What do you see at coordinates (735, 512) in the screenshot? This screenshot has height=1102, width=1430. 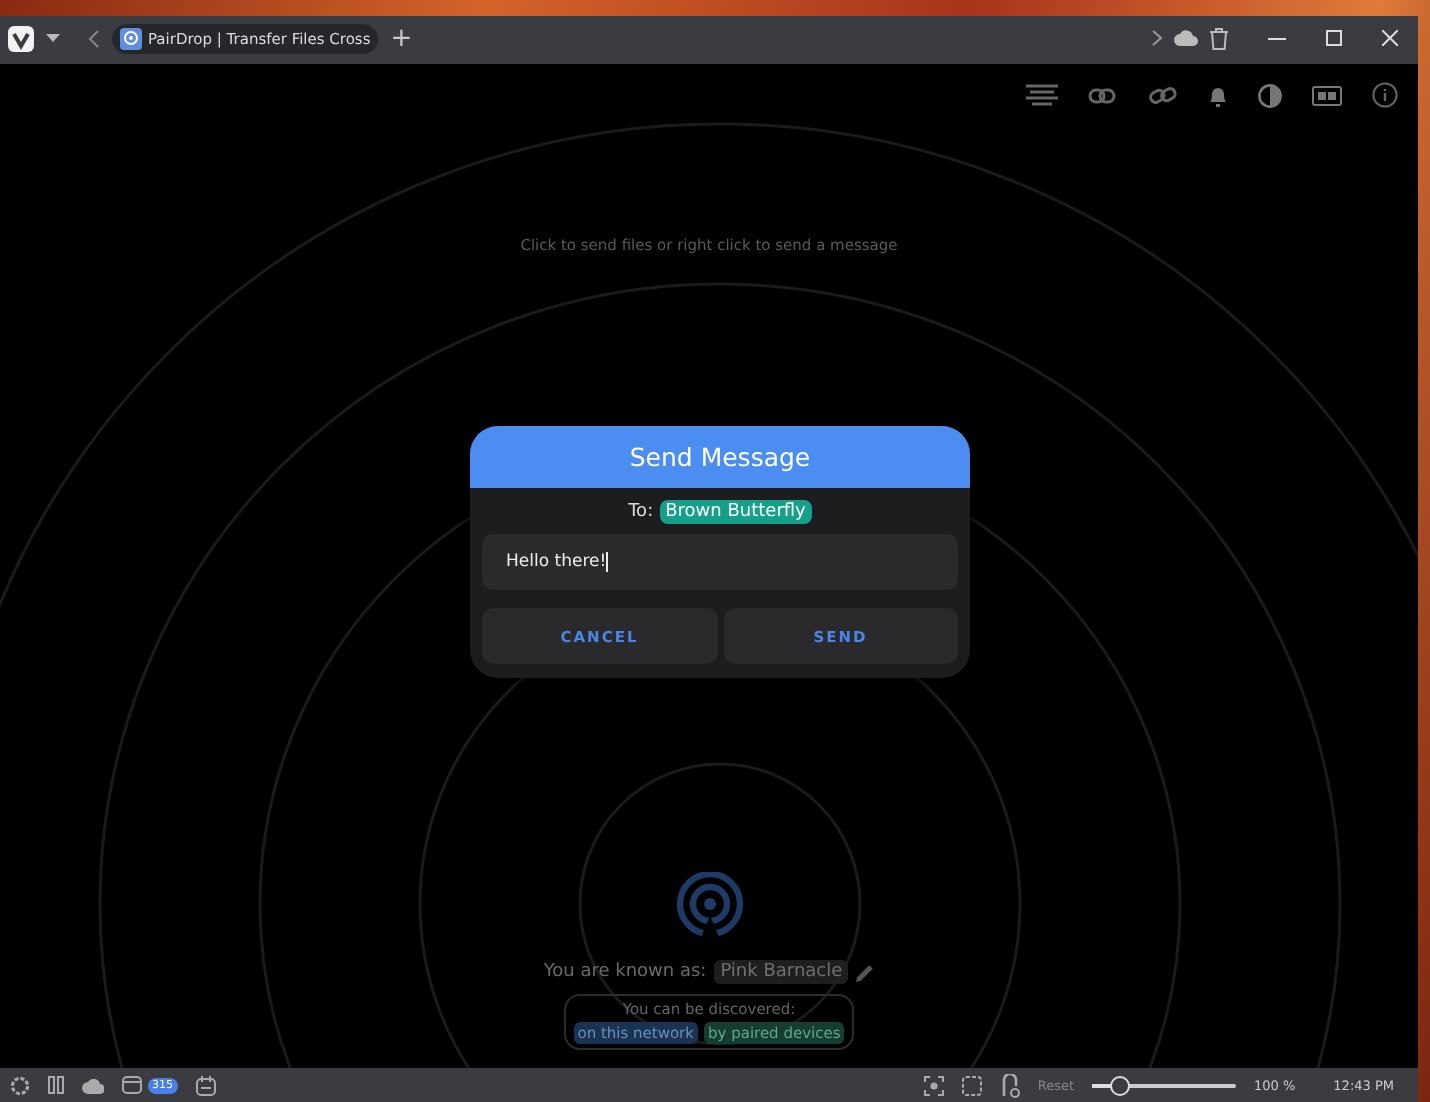 I see `recipient-badge: Brown Butterfly` at bounding box center [735, 512].